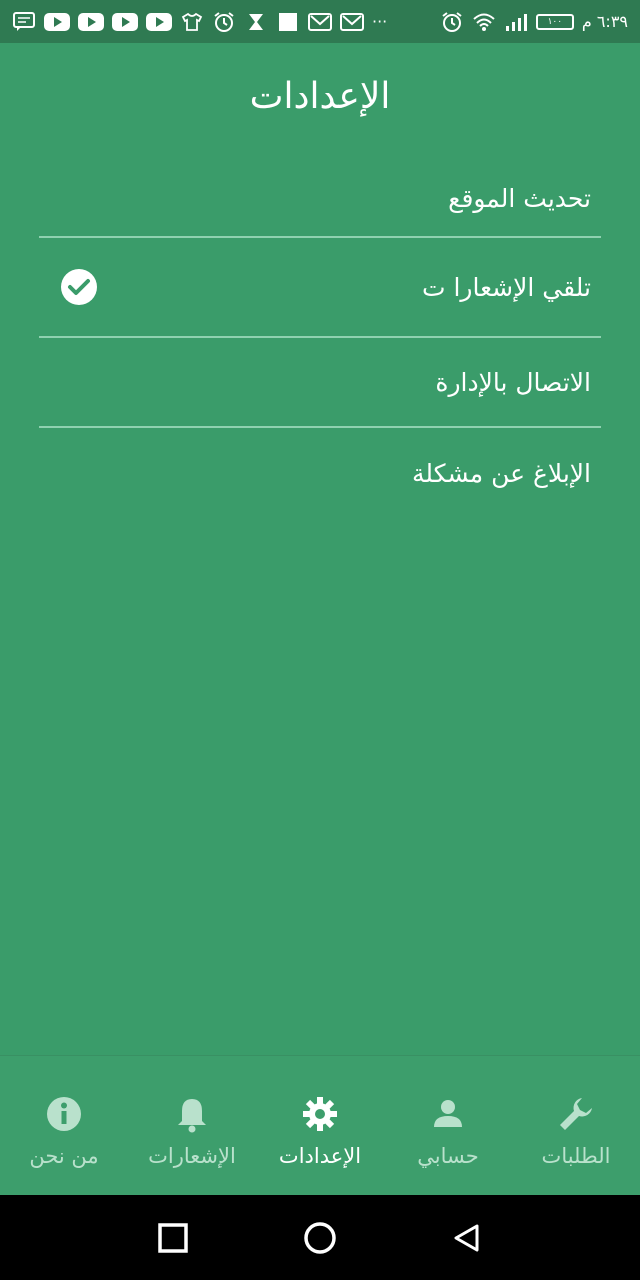 The width and height of the screenshot is (640, 1280). I want to click on person-icon, so click(448, 1114).